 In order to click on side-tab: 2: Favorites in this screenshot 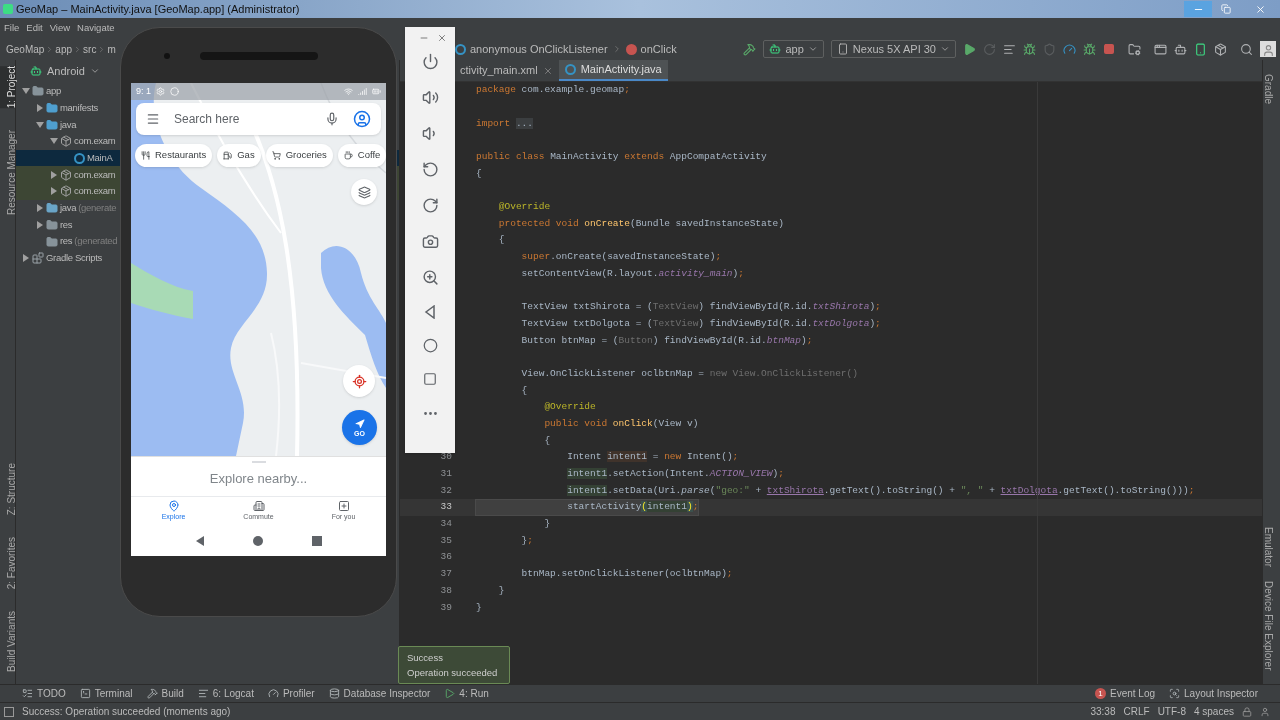, I will do `click(7, 563)`.